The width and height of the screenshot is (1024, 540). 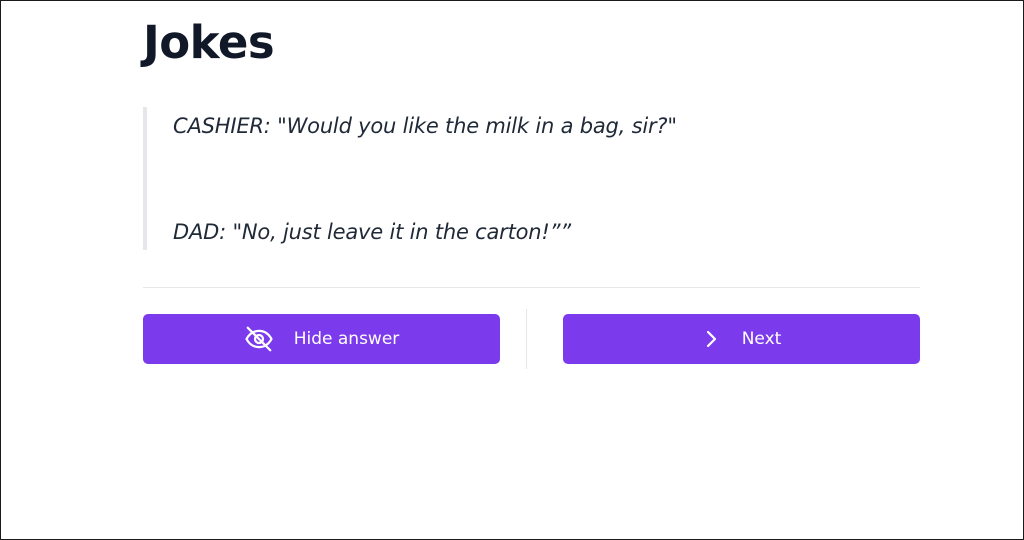 What do you see at coordinates (346, 339) in the screenshot?
I see `hide-answer-label: Hide answer` at bounding box center [346, 339].